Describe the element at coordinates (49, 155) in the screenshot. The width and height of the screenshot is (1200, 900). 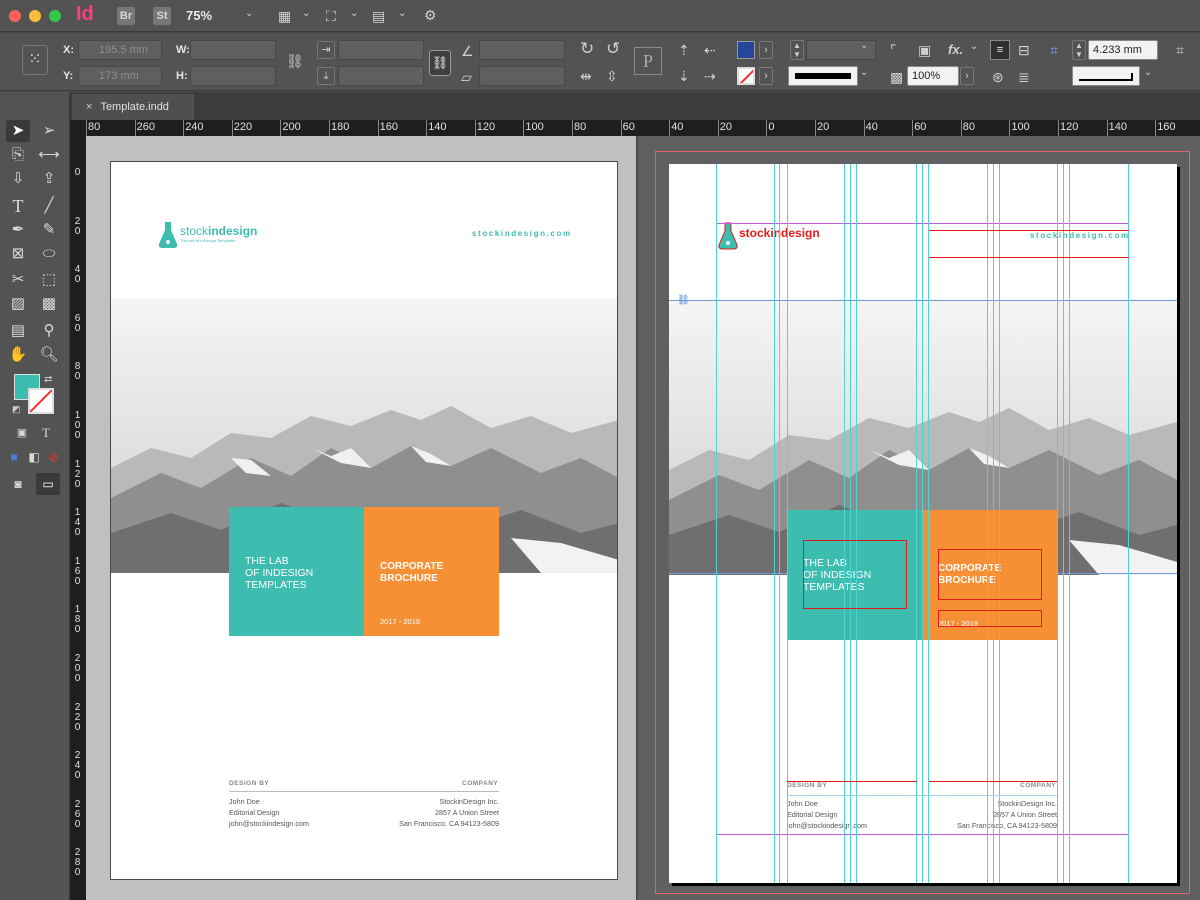
I see `gap-tool-icon: ⟷` at that location.